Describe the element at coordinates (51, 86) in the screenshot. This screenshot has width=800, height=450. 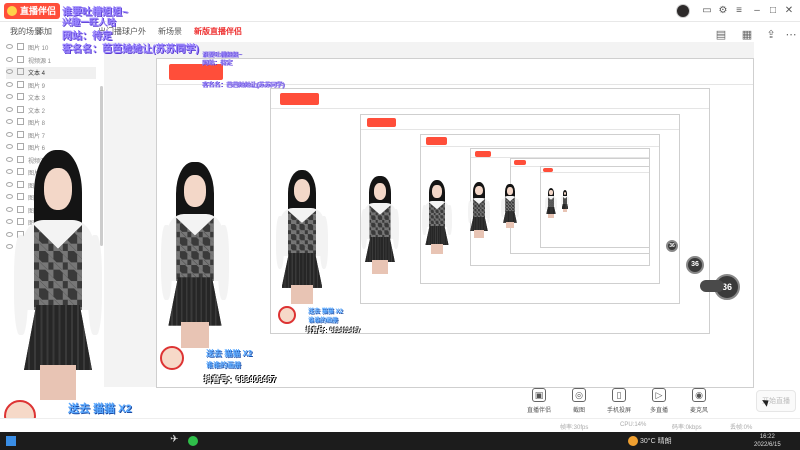
I see `scene-item: 图片 9` at that location.